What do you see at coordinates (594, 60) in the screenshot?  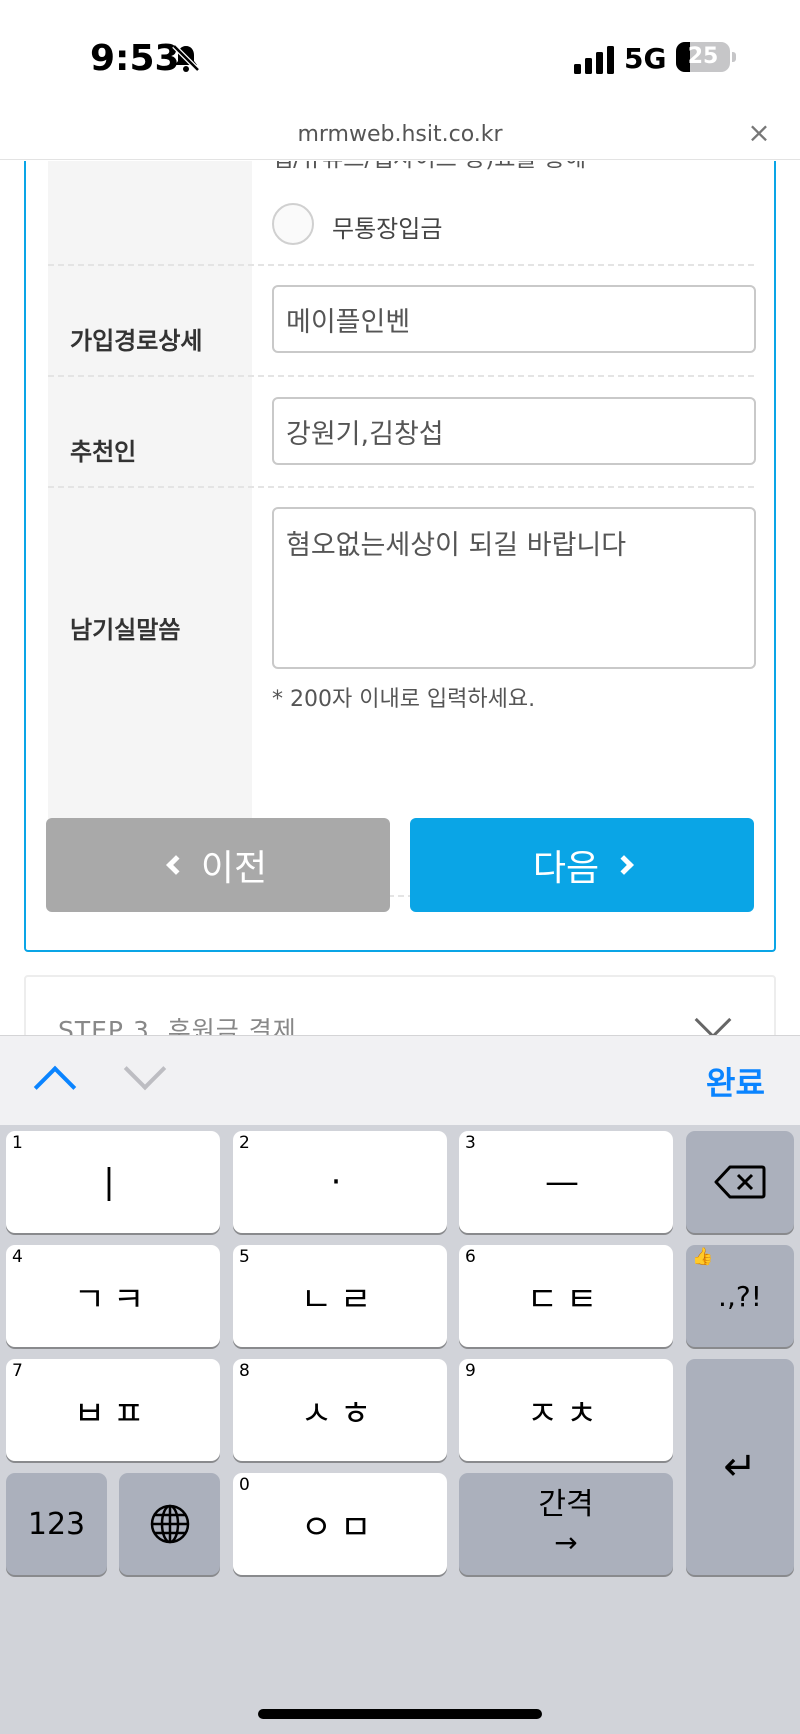 I see `cellular-signal-icon` at bounding box center [594, 60].